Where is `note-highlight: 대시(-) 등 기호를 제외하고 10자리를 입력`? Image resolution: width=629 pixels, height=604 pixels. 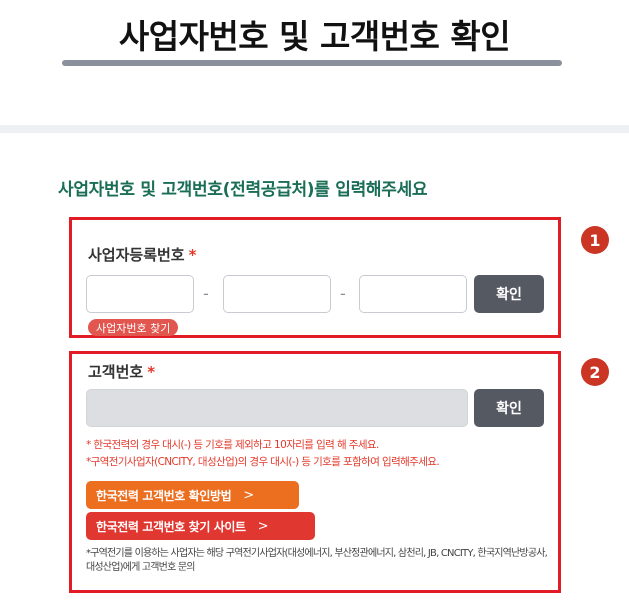 note-highlight: 대시(-) 등 기호를 제외하고 10자리를 입력 is located at coordinates (248, 445).